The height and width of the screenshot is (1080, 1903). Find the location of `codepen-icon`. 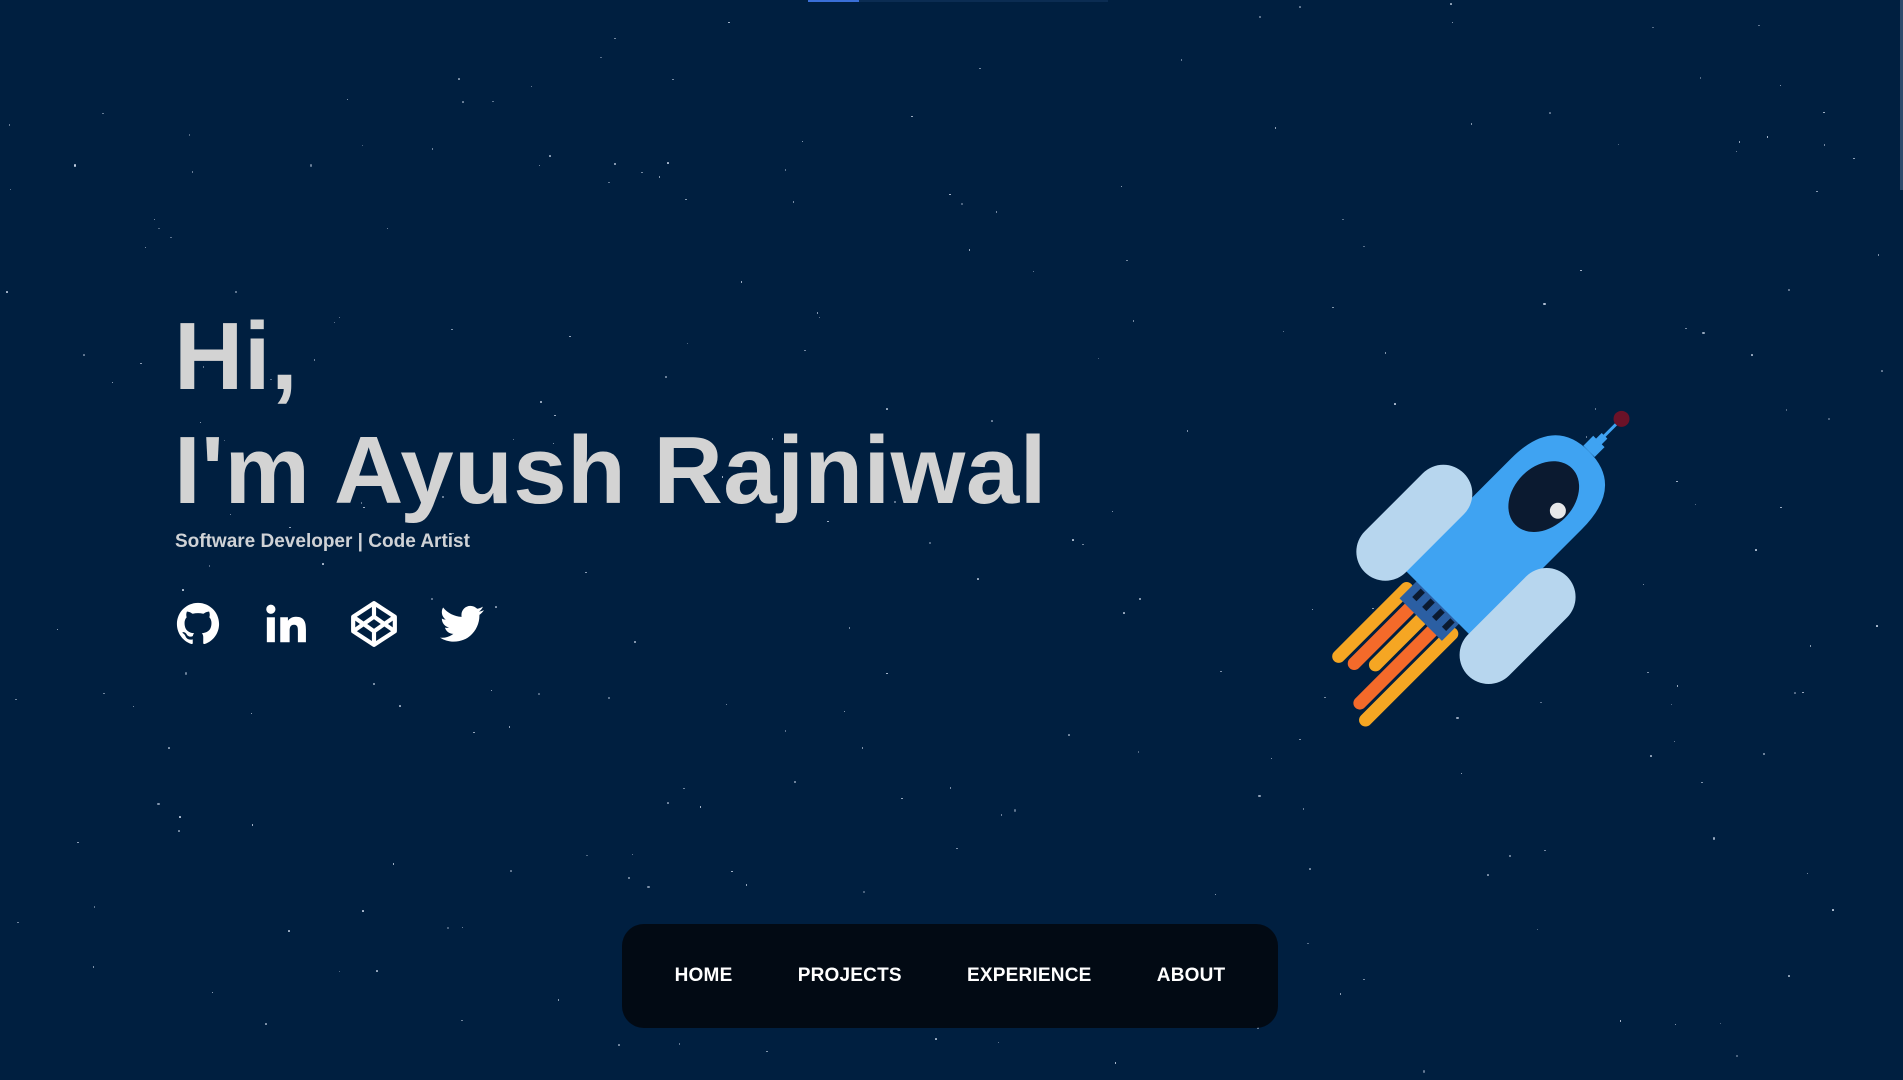

codepen-icon is located at coordinates (374, 624).